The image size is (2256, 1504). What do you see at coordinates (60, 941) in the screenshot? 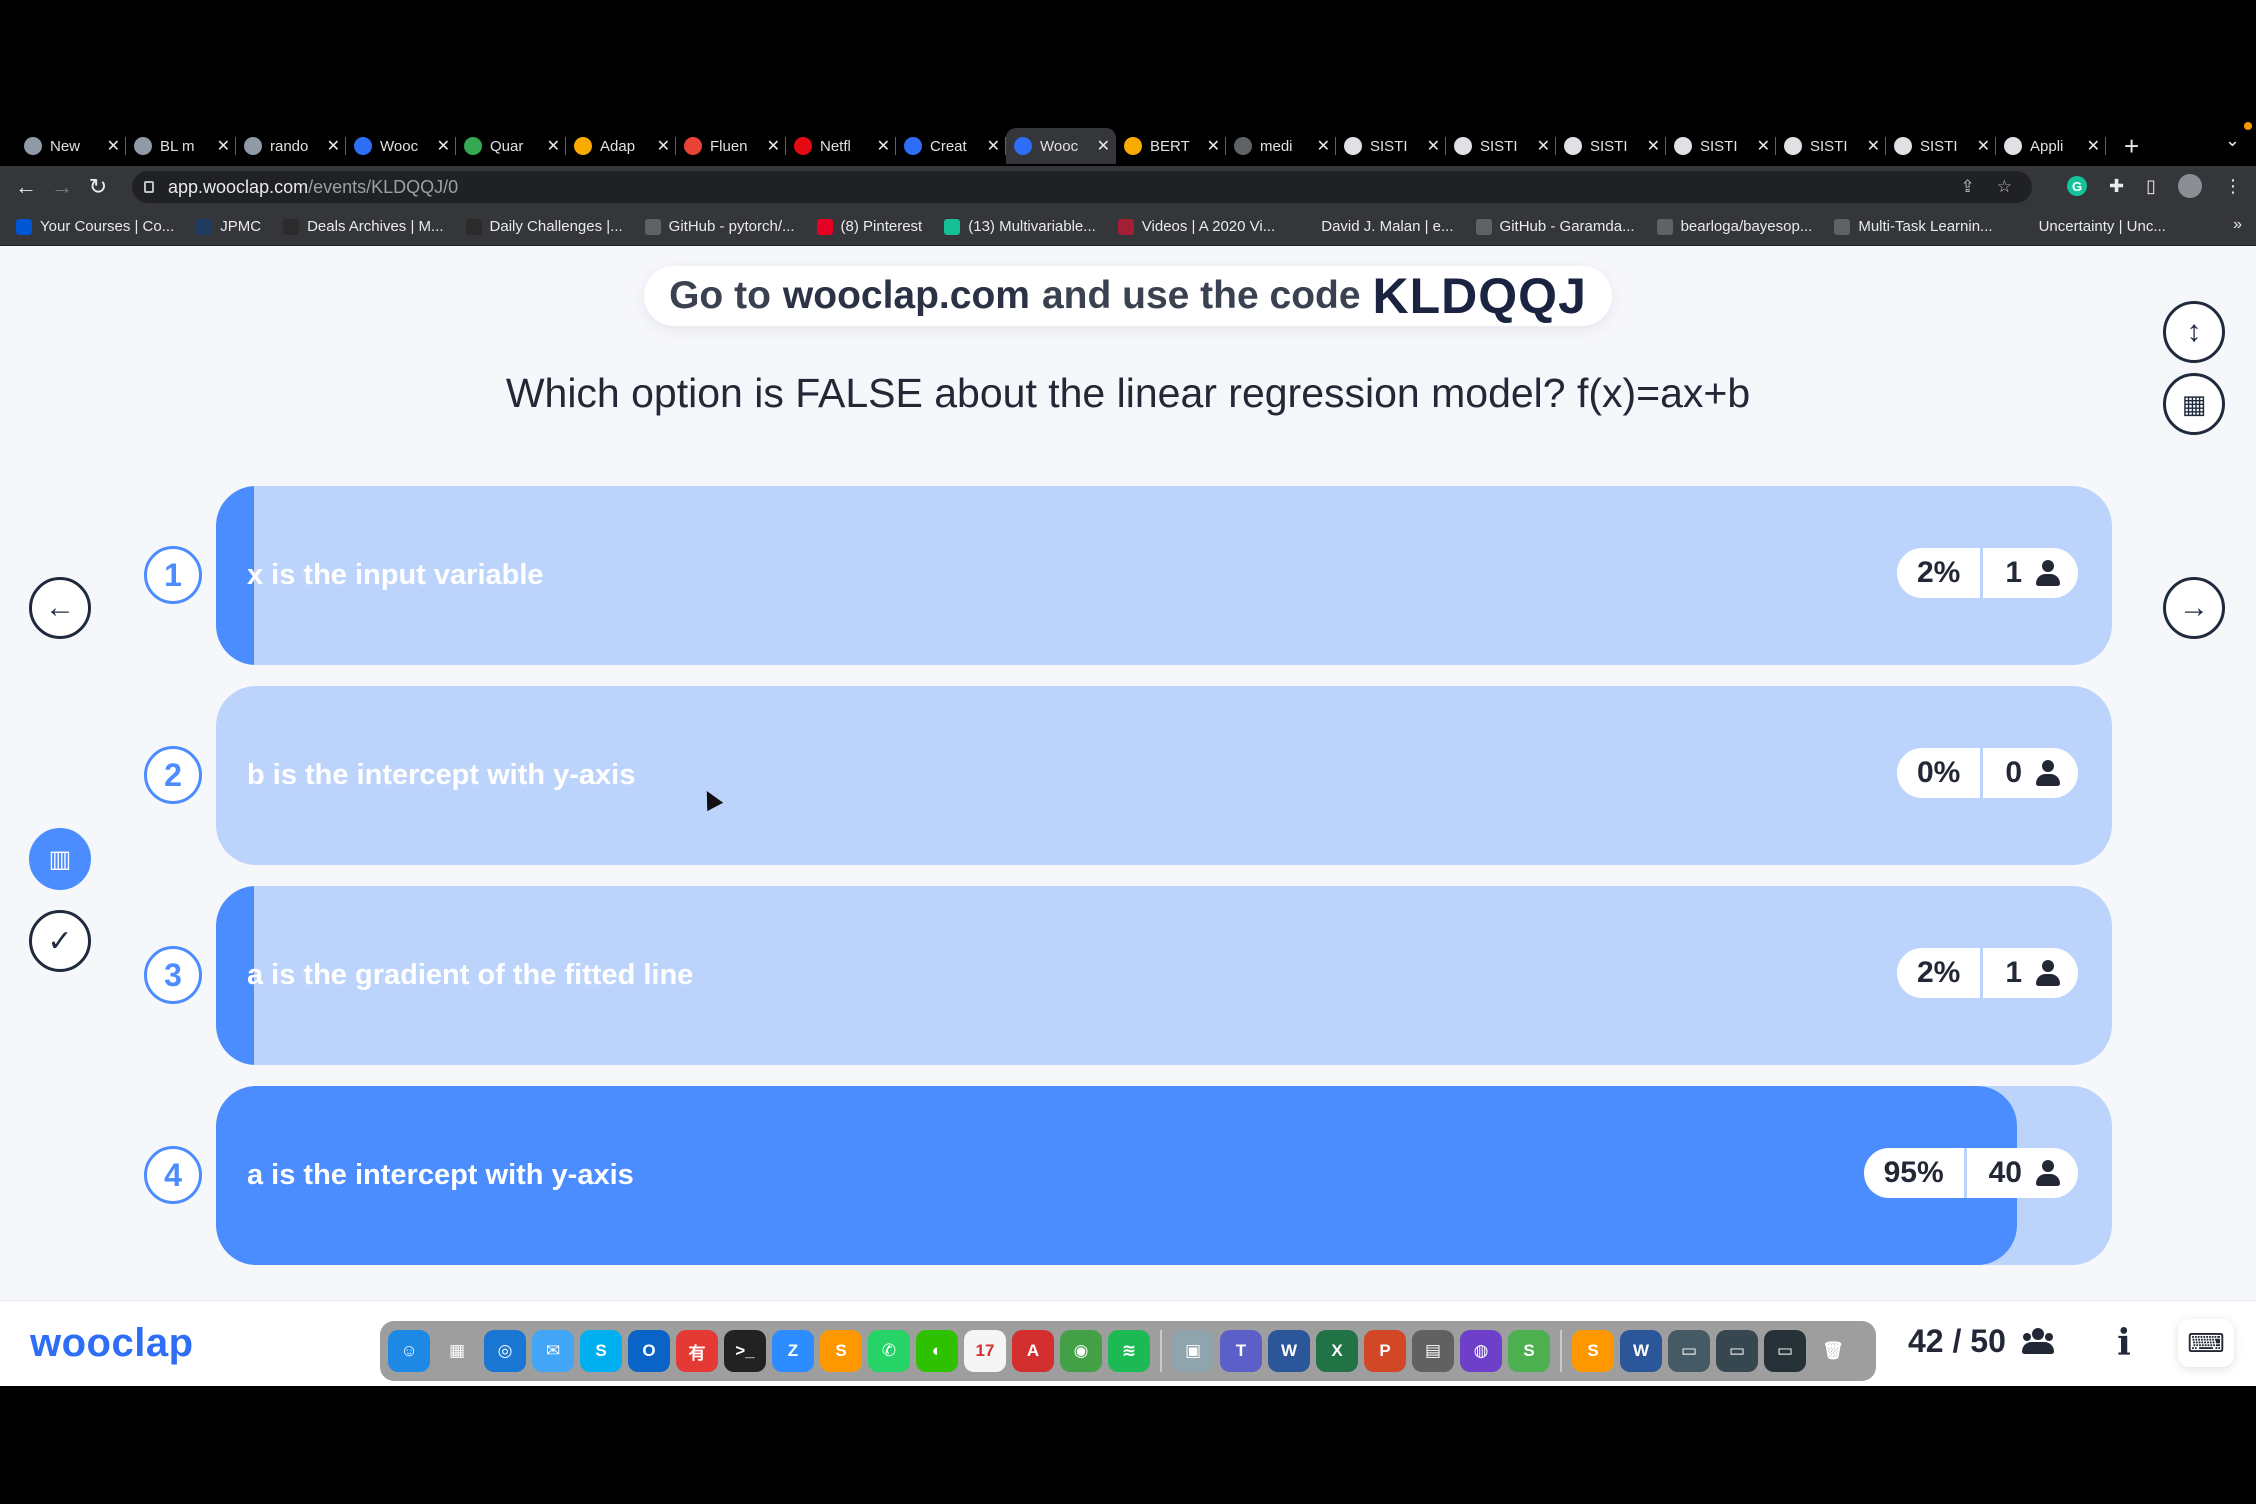
I see `show-correct-answer-button: ✓` at bounding box center [60, 941].